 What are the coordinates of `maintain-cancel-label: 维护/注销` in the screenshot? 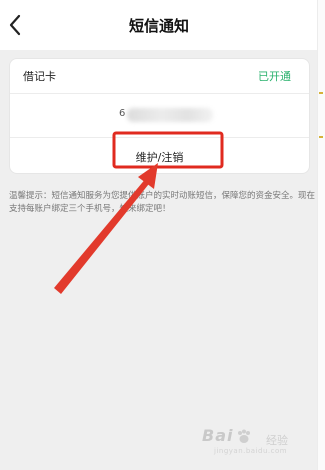 It's located at (159, 157).